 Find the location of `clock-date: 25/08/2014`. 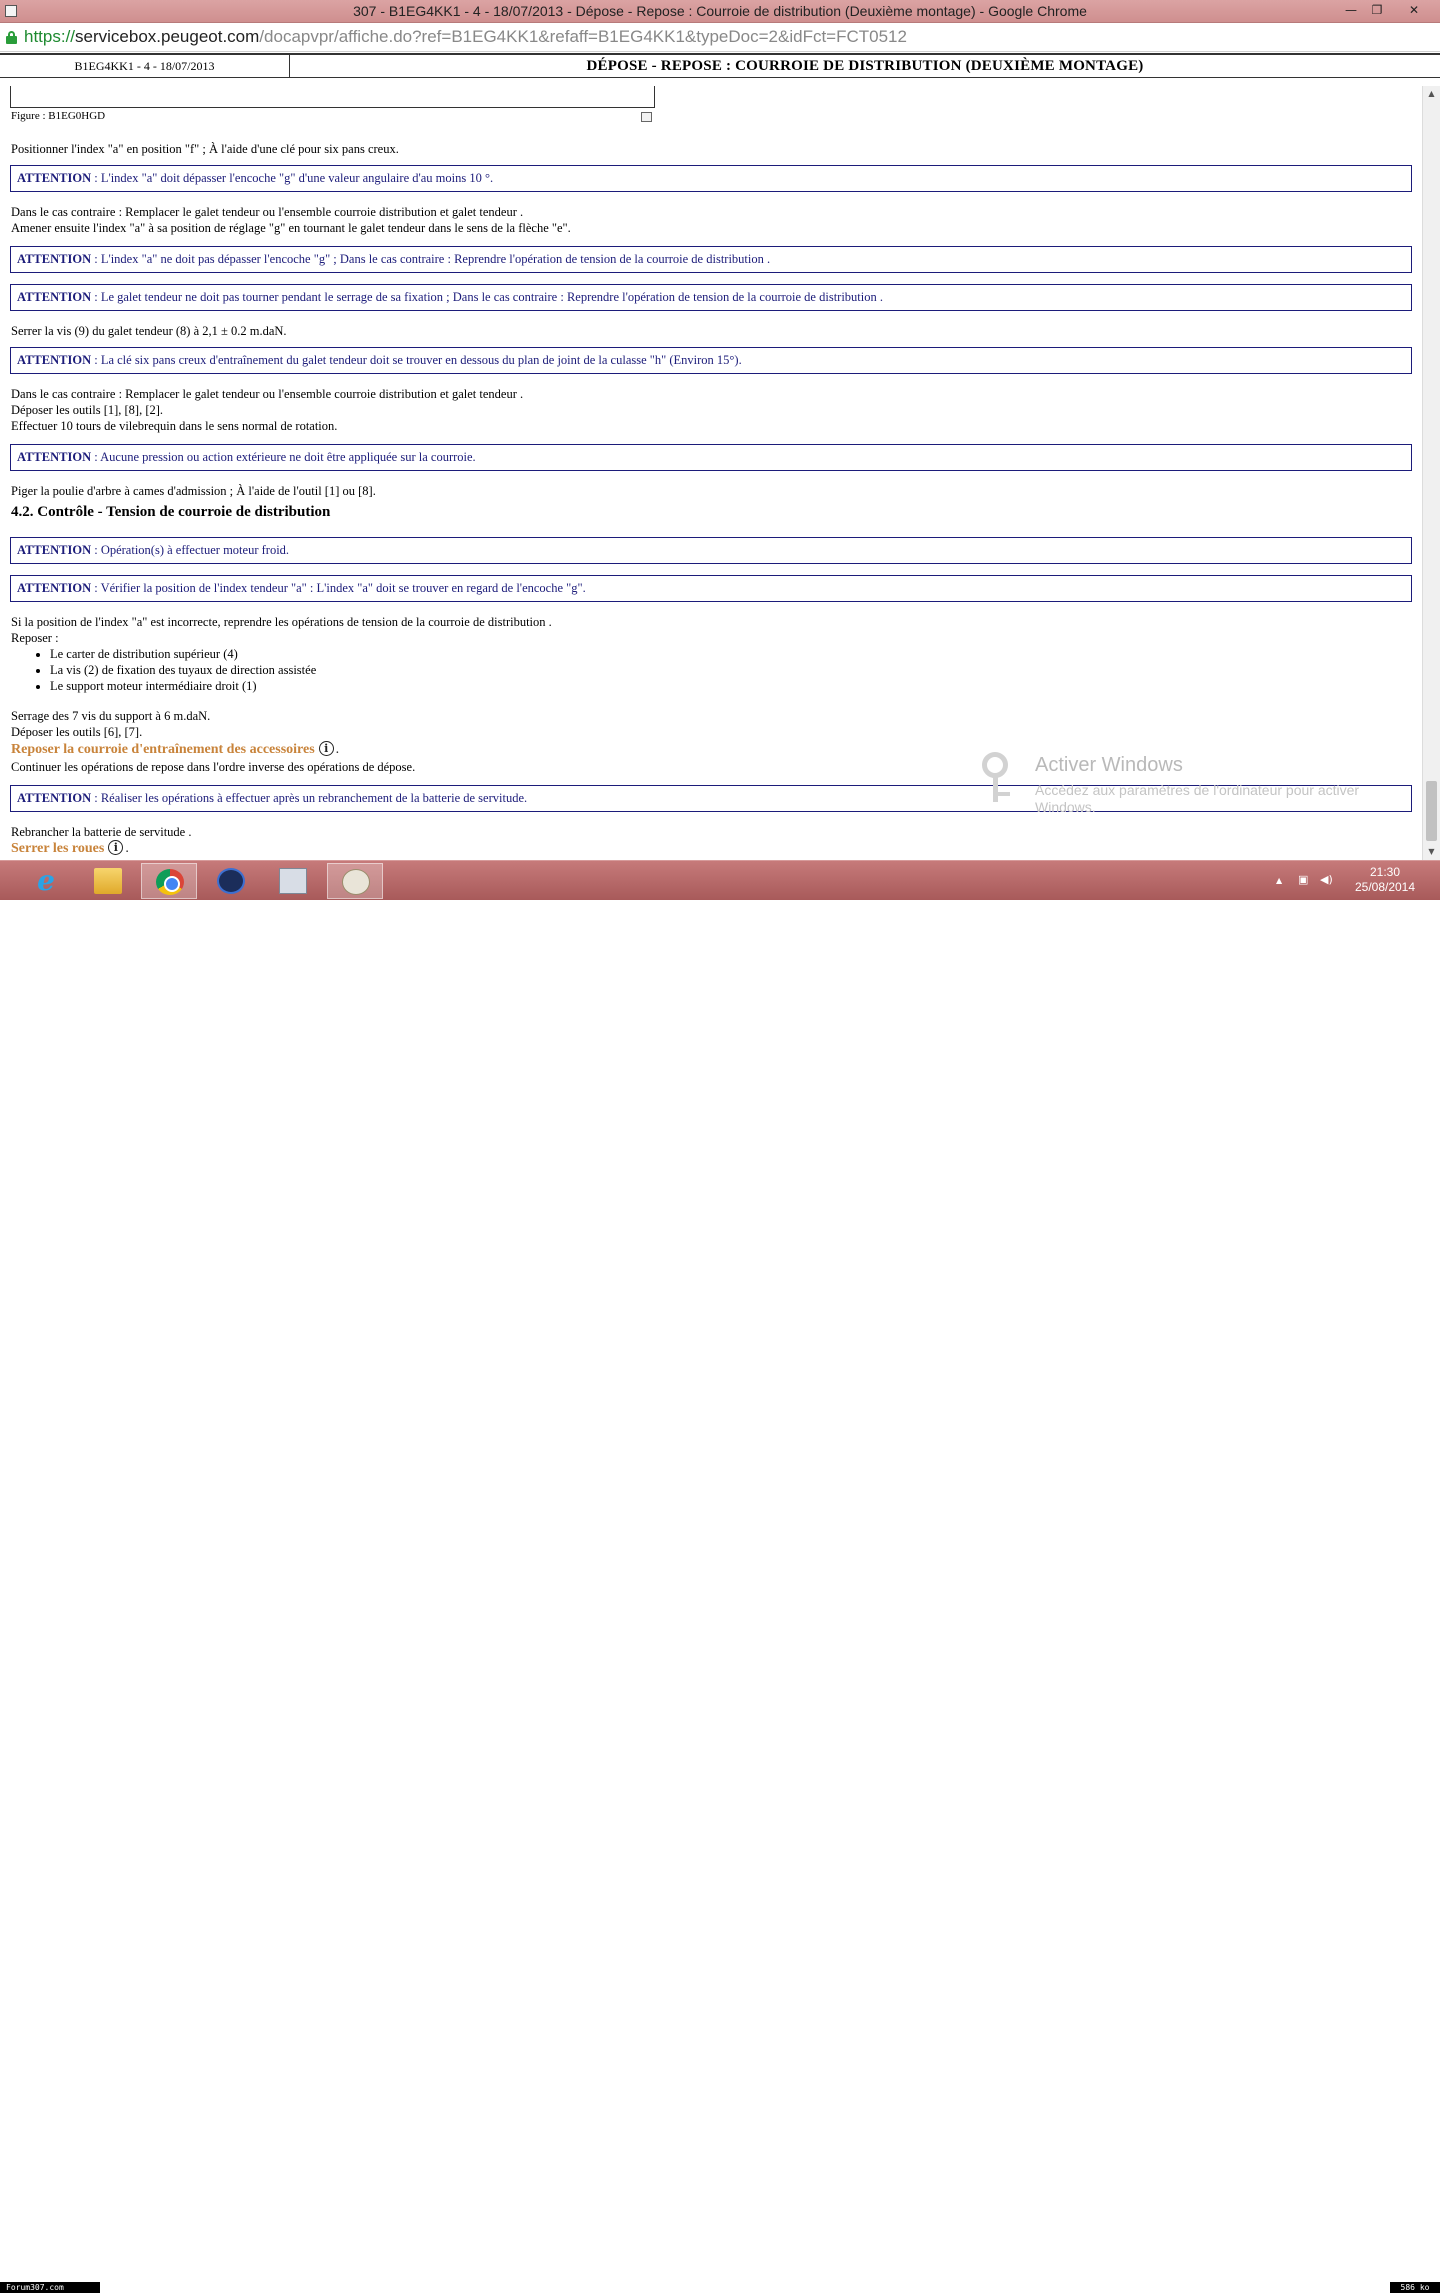

clock-date: 25/08/2014 is located at coordinates (1385, 887).